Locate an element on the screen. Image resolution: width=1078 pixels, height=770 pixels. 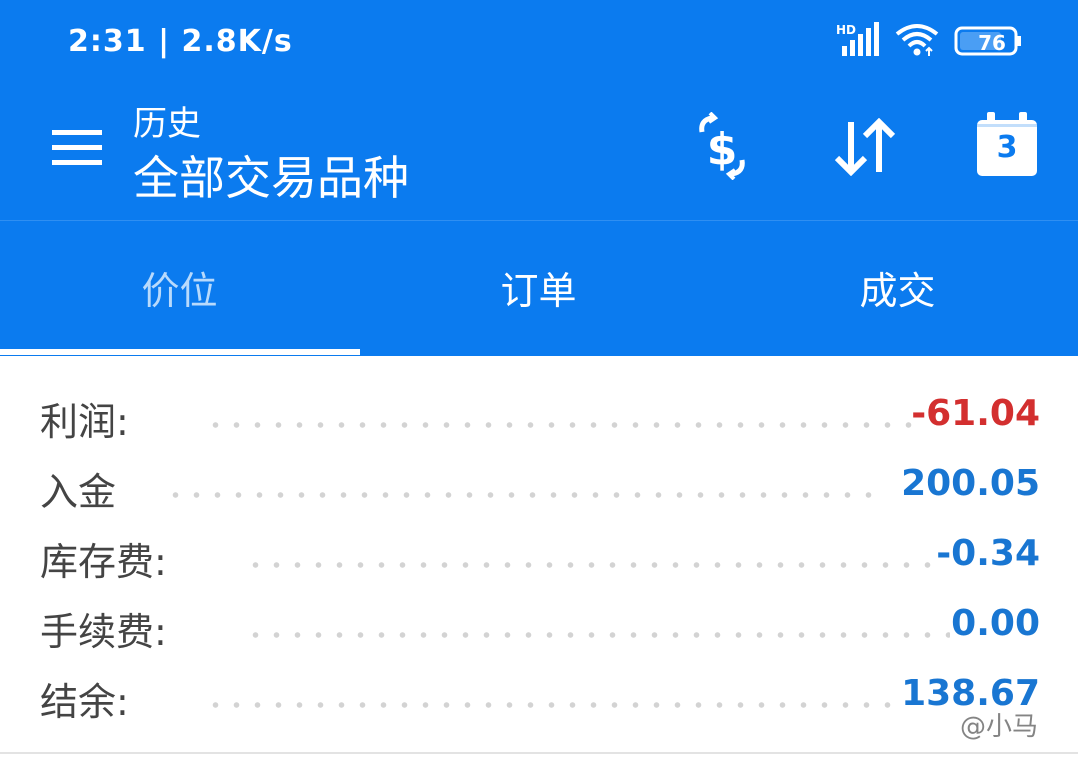
network-label: HD is located at coordinates (846, 30).